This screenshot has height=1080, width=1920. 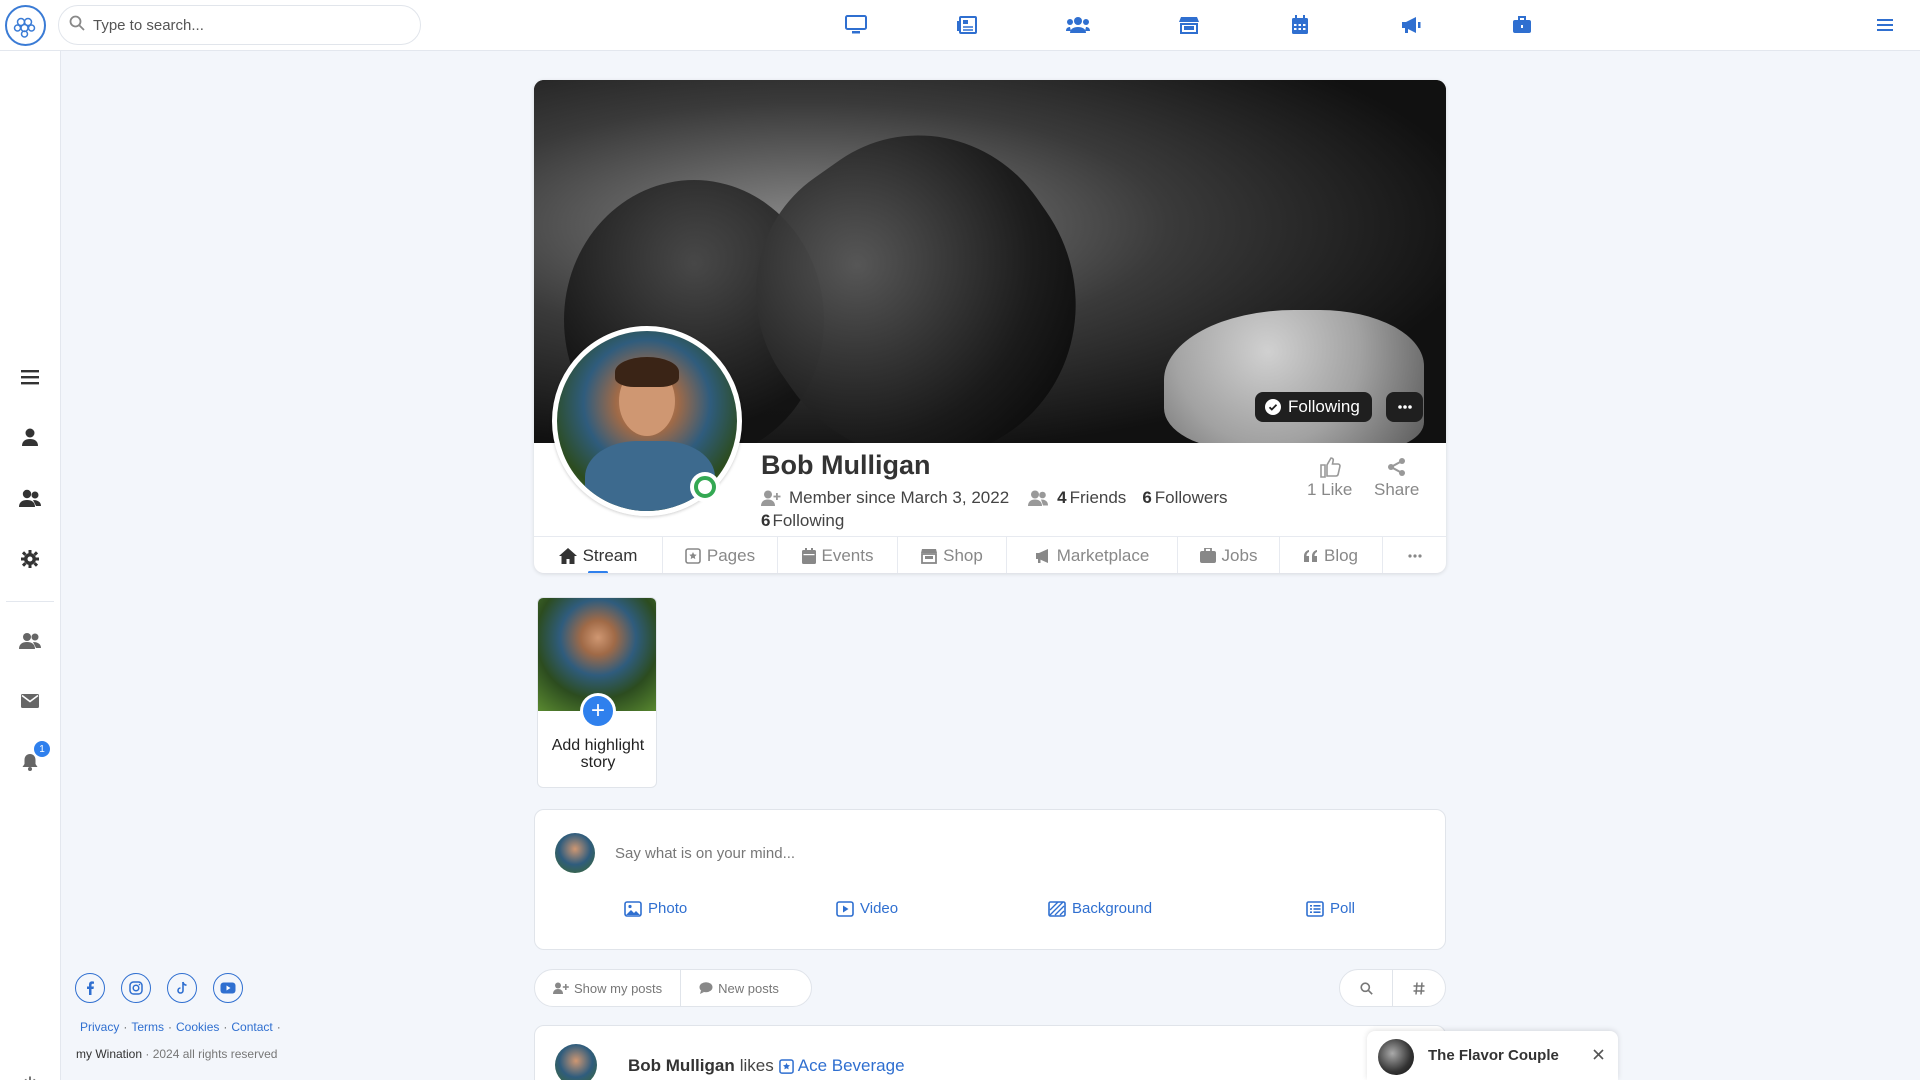 What do you see at coordinates (1207, 555) in the screenshot?
I see `briefcase-tab-icon` at bounding box center [1207, 555].